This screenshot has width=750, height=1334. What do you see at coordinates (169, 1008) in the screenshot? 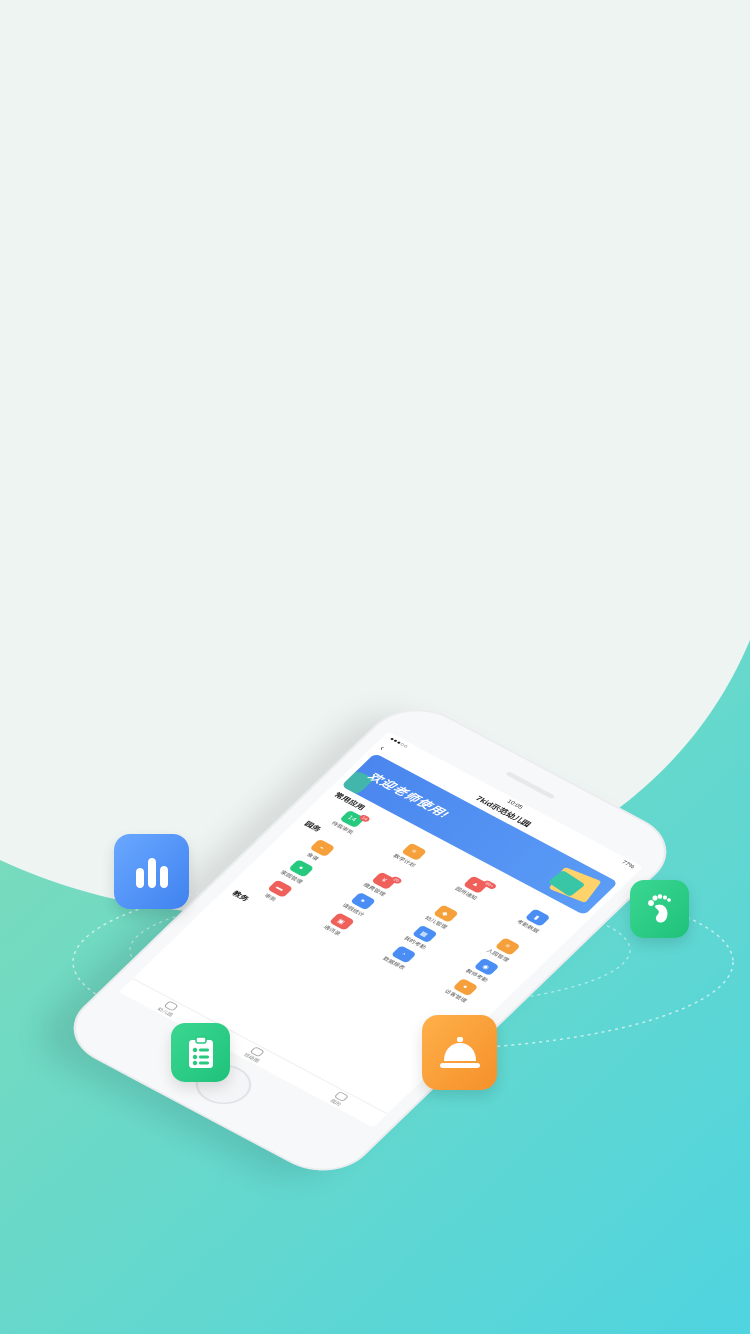
I see `tab-kindergarten: 幼儿园` at bounding box center [169, 1008].